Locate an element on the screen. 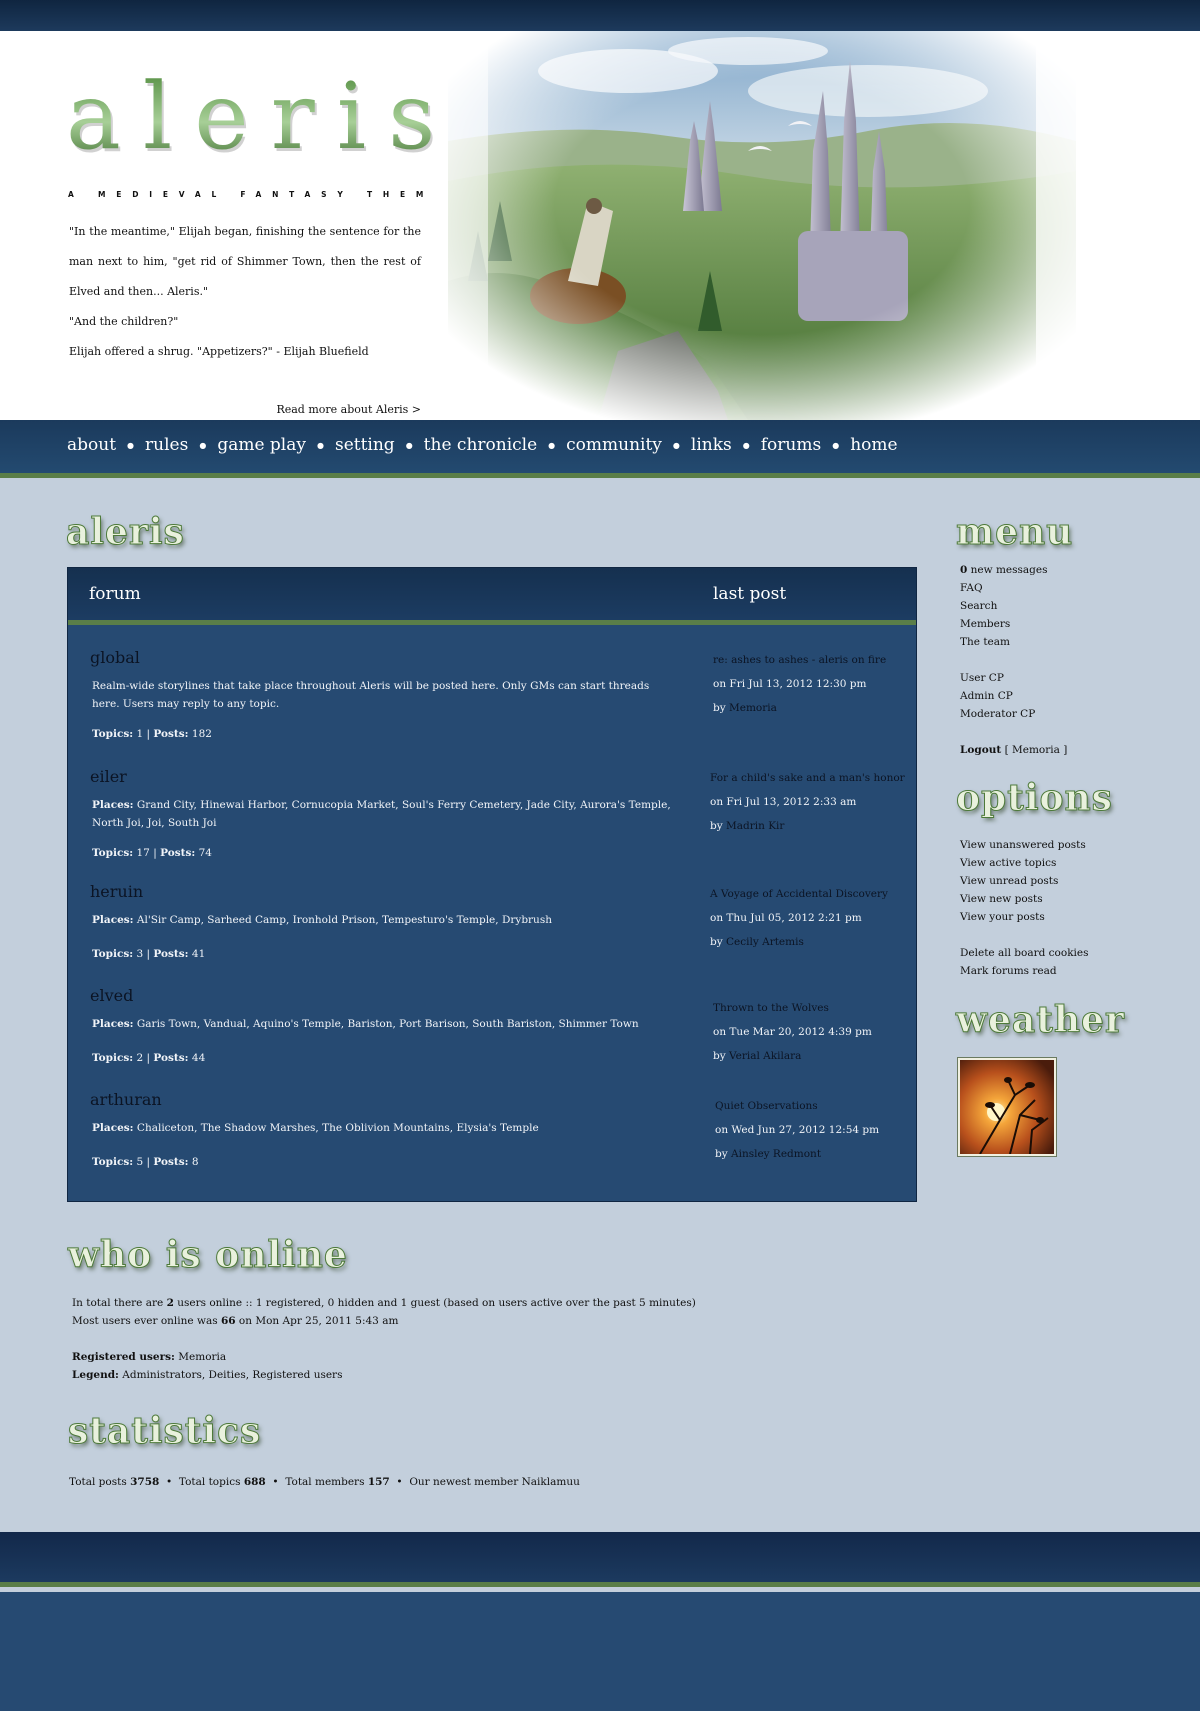  read-more-link: Read more about Aleris > is located at coordinates (310, 409).